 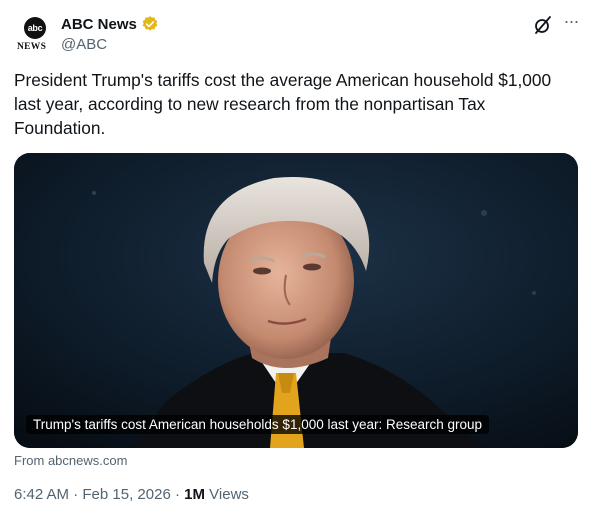 I want to click on link-source: From abcnews.com, so click(x=70, y=460).